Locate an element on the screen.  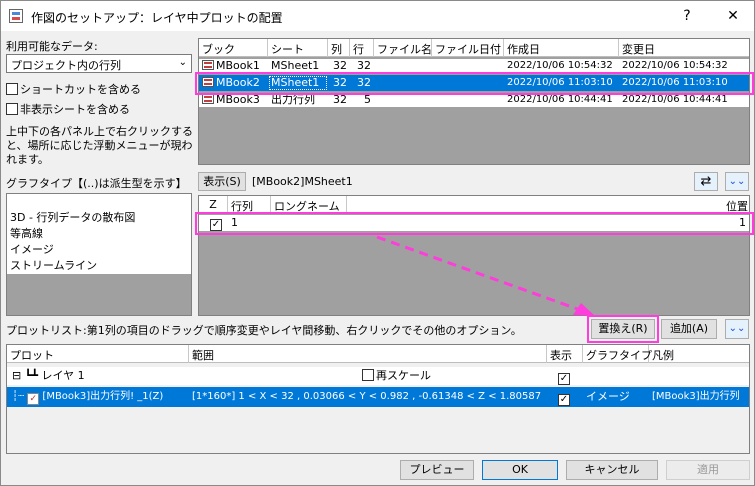
tree-branch-icon: ┆┈ is located at coordinates (18, 396).